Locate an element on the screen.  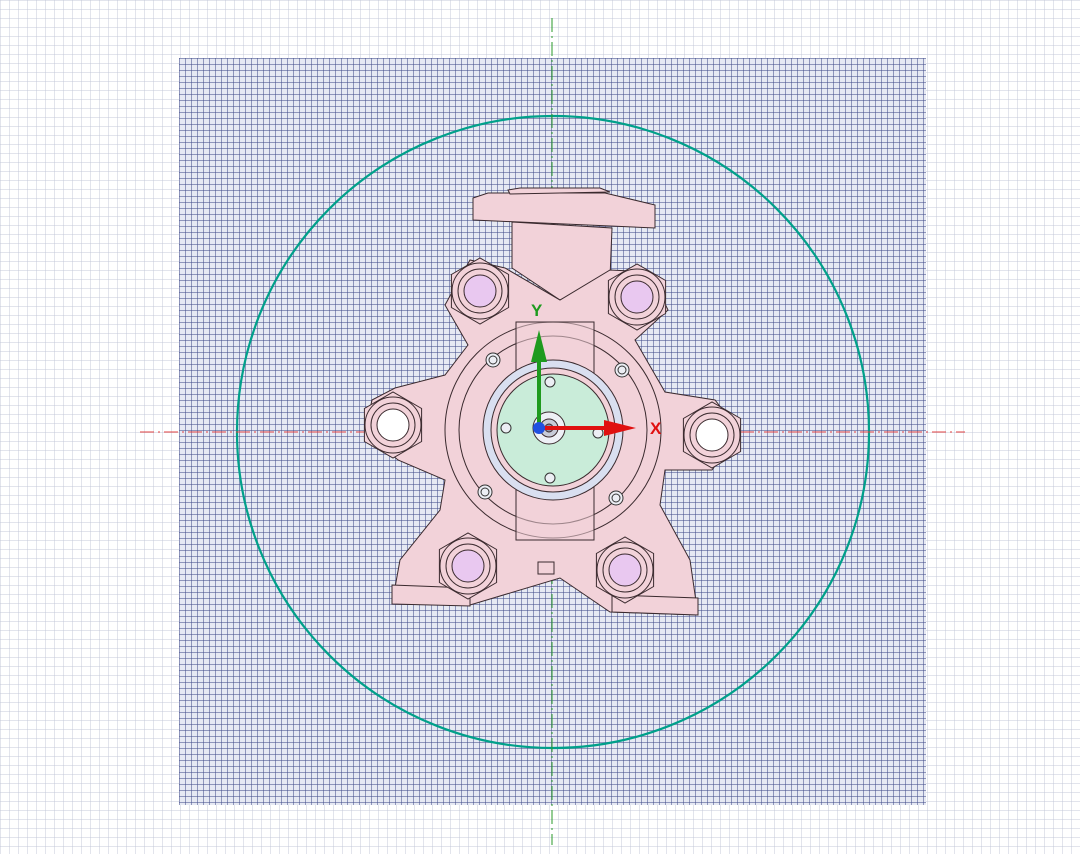
bottom-boss is located at coordinates (546, 568).